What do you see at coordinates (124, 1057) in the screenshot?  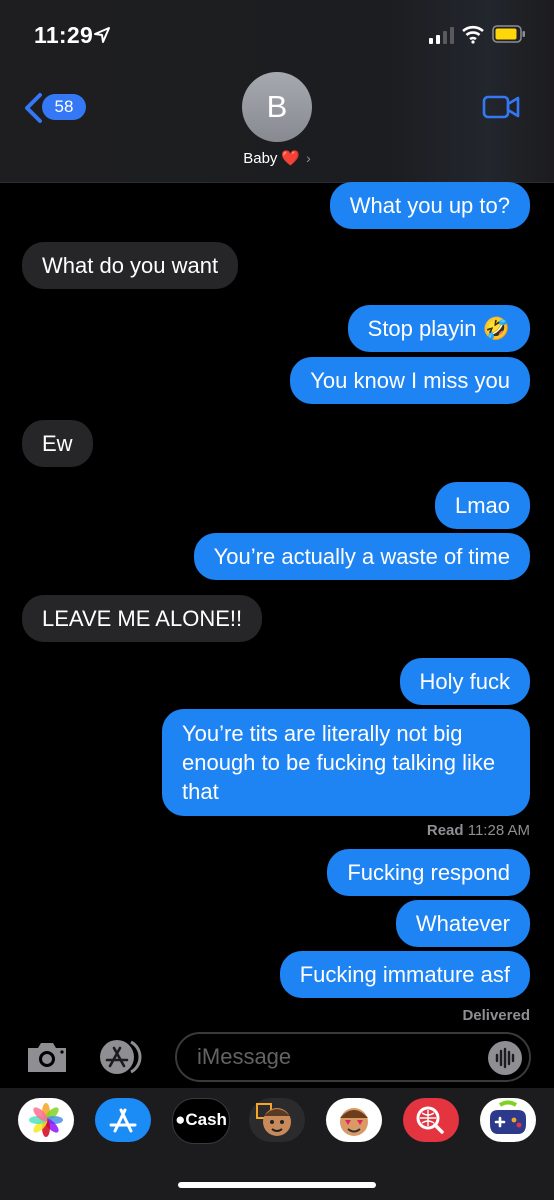 I see `app-store-button-icon` at bounding box center [124, 1057].